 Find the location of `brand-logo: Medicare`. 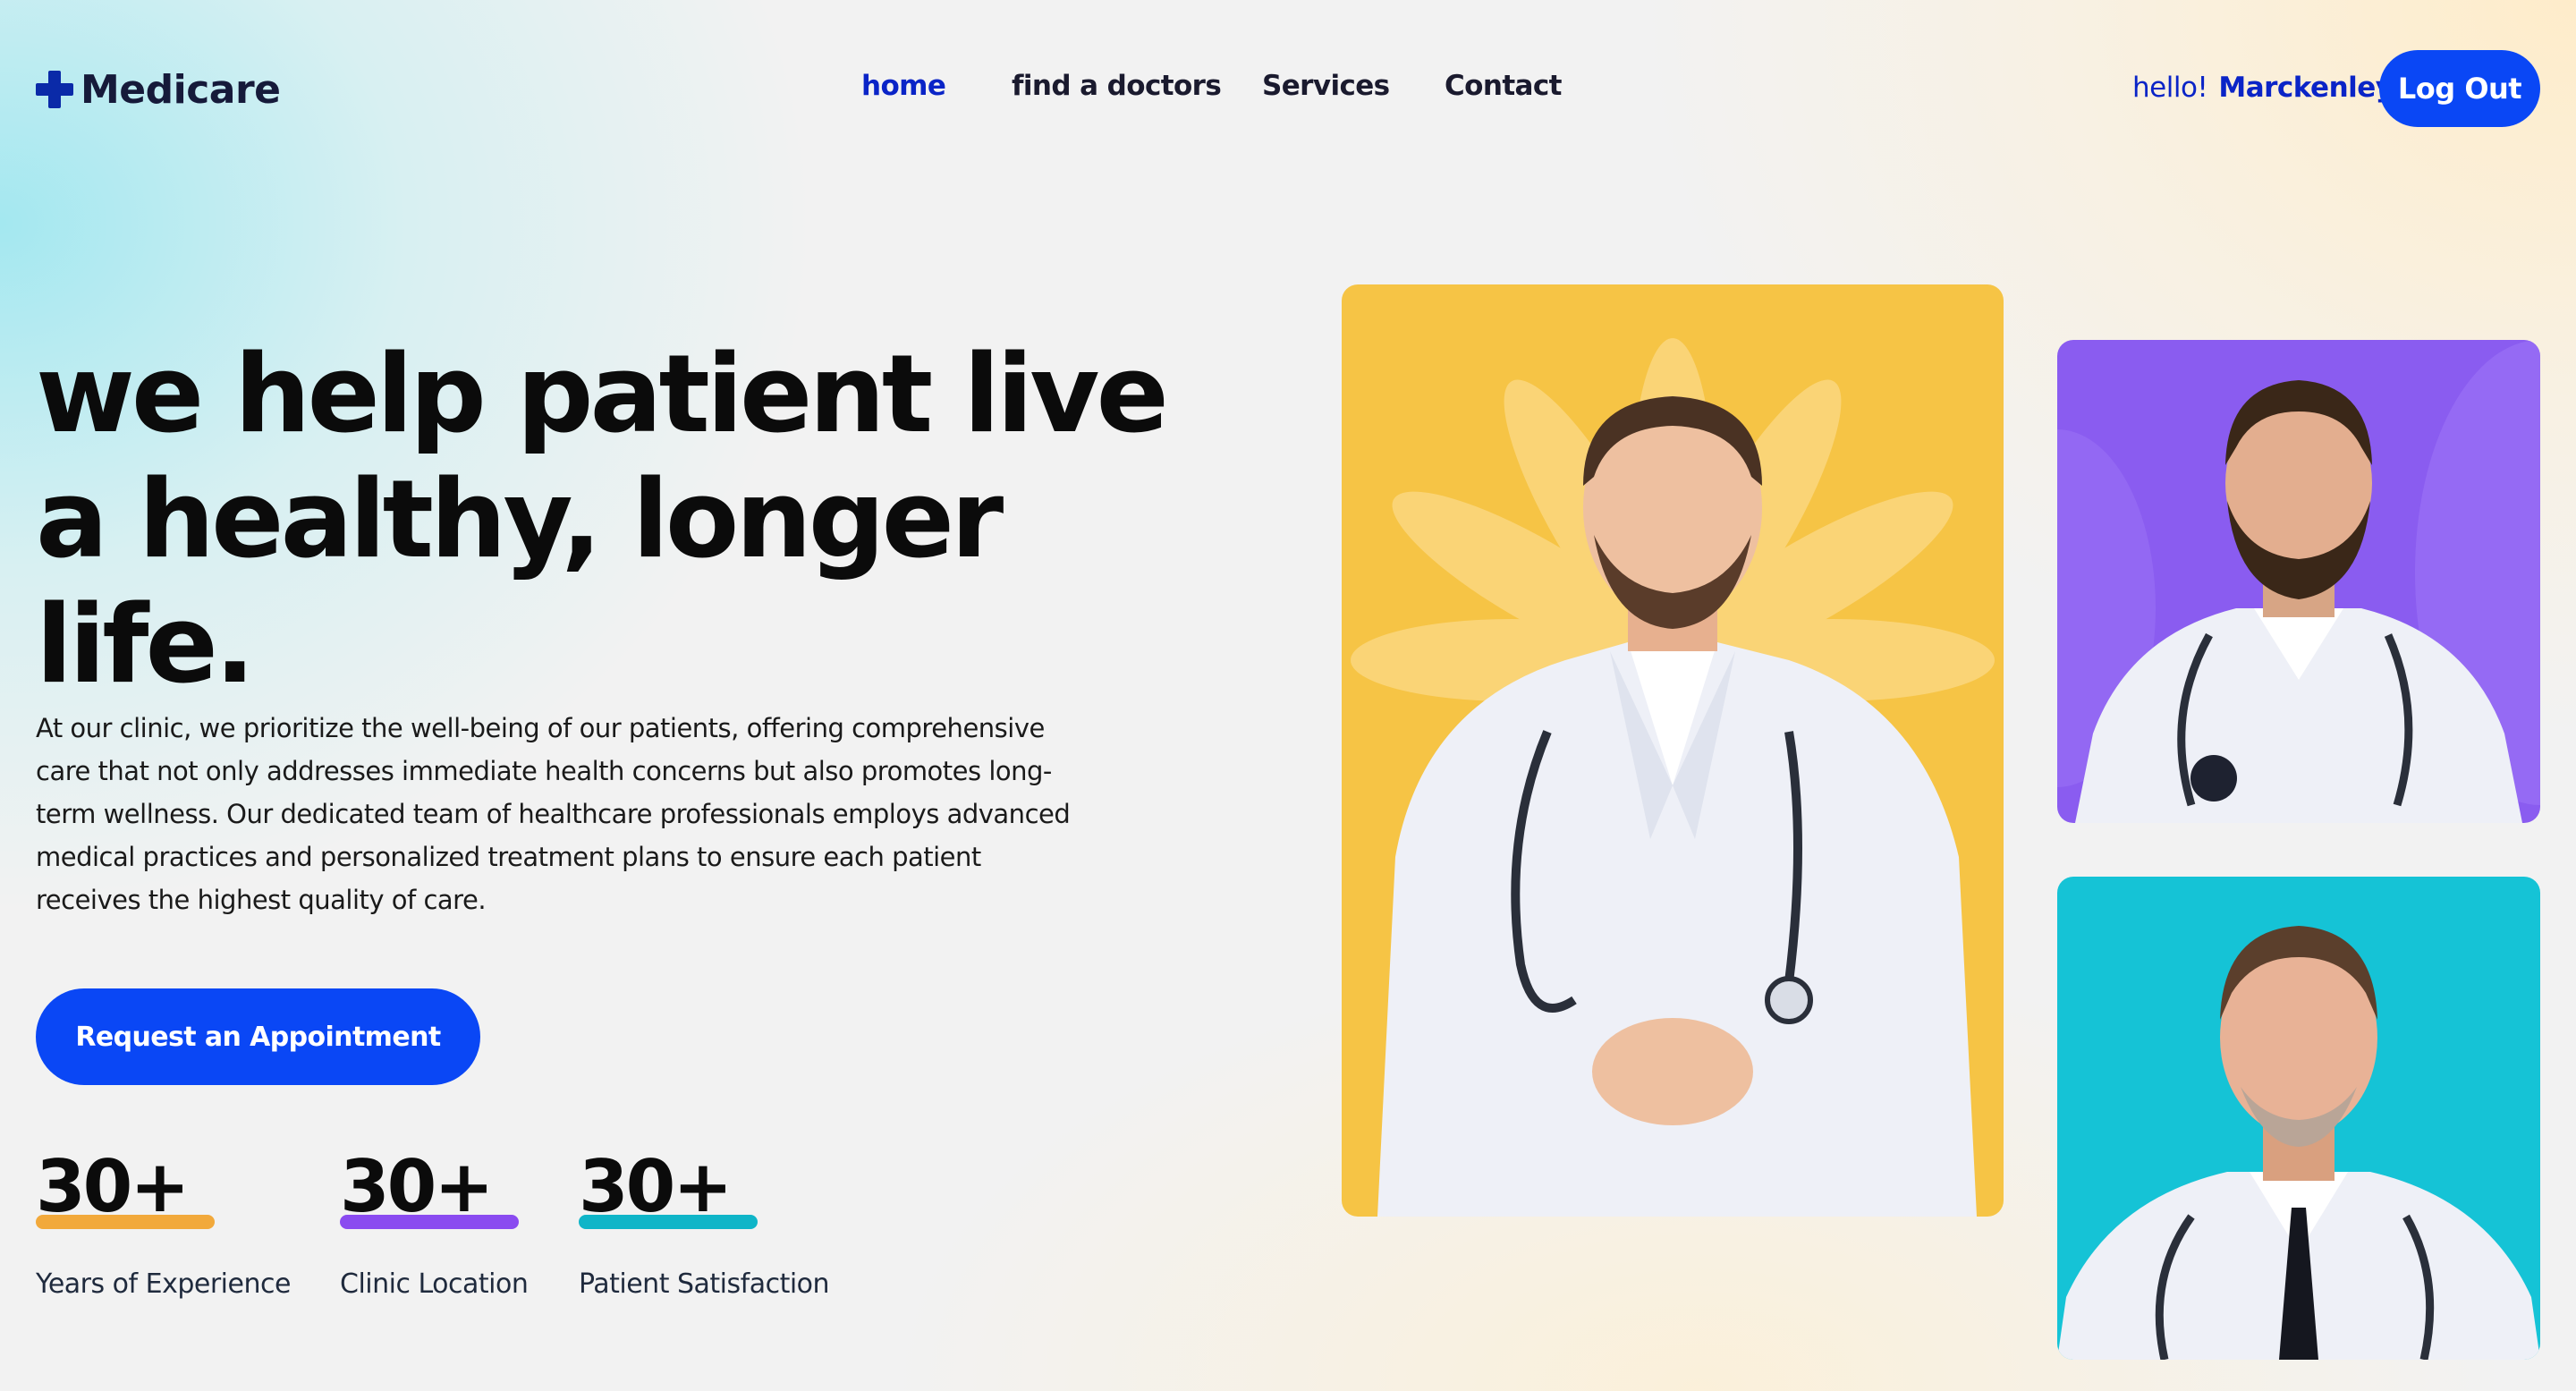

brand-logo: Medicare is located at coordinates (158, 89).